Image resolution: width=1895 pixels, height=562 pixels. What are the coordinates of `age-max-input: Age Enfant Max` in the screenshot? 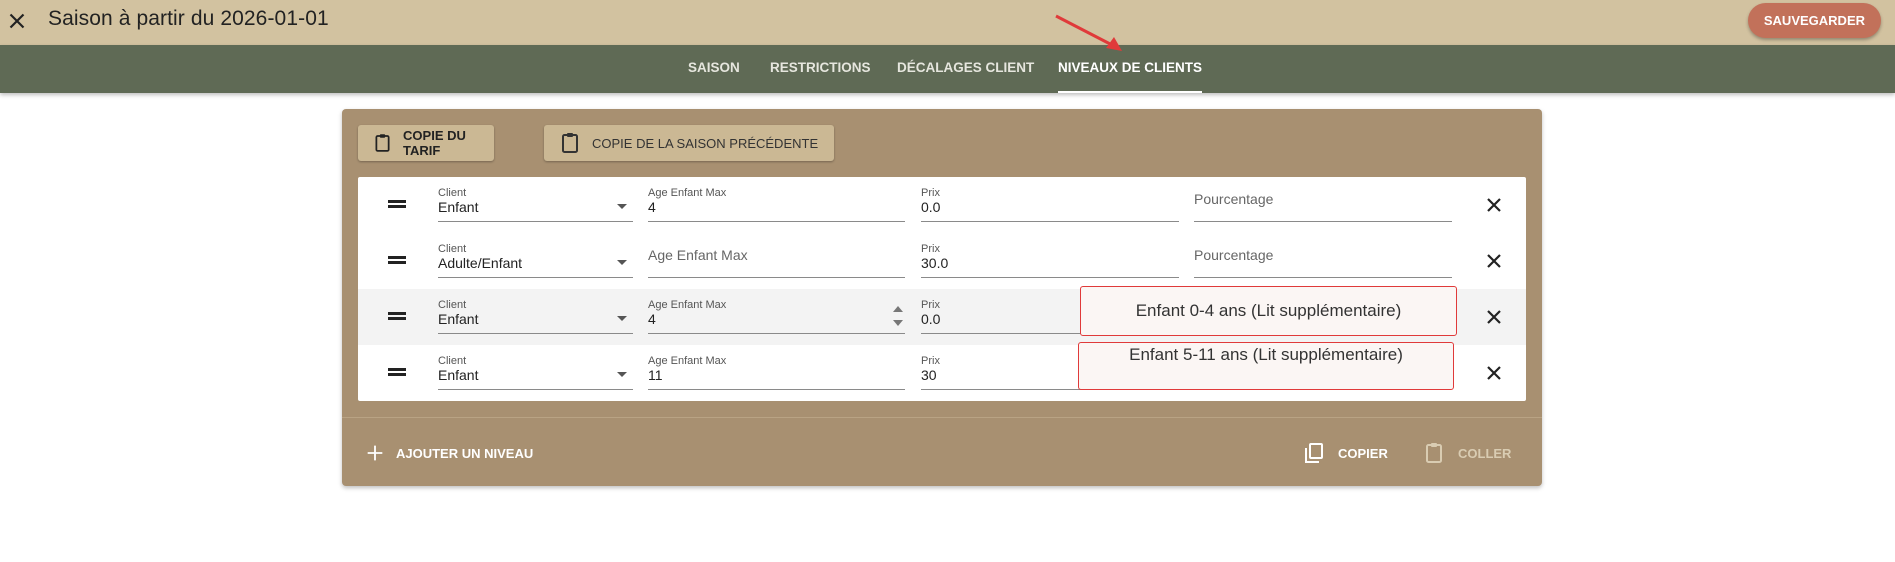 It's located at (776, 259).